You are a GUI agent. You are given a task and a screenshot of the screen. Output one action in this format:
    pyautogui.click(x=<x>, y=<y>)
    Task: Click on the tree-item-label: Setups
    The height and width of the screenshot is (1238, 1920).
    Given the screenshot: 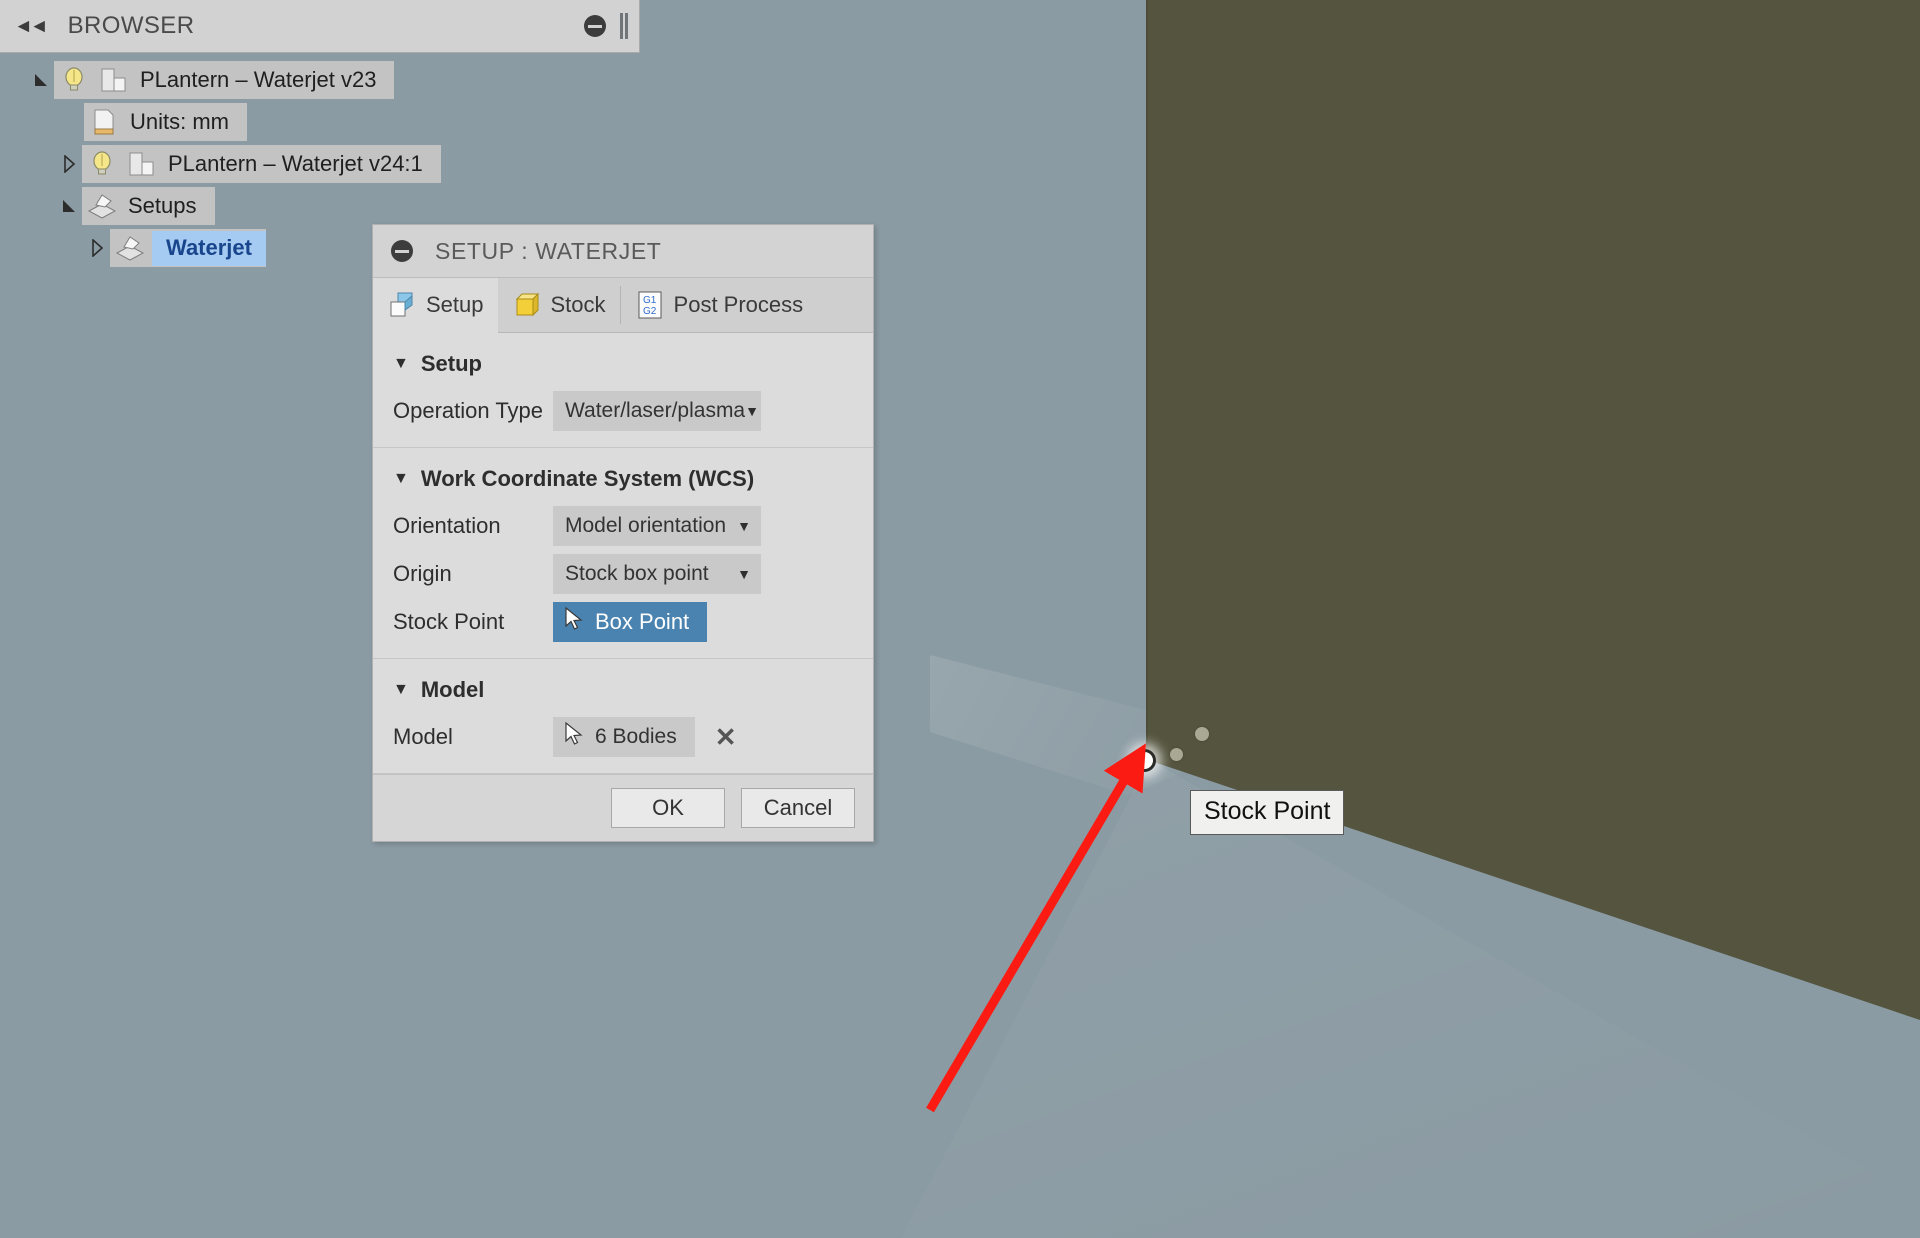 What is the action you would take?
    pyautogui.click(x=162, y=205)
    